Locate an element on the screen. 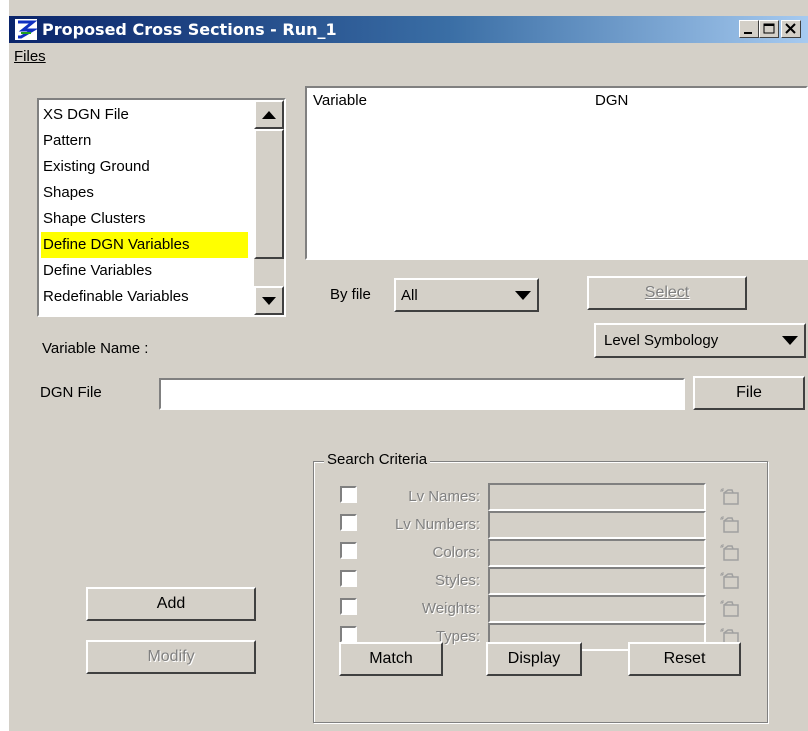 The image size is (808, 731). category-list-item: XS DGN File is located at coordinates (85, 115).